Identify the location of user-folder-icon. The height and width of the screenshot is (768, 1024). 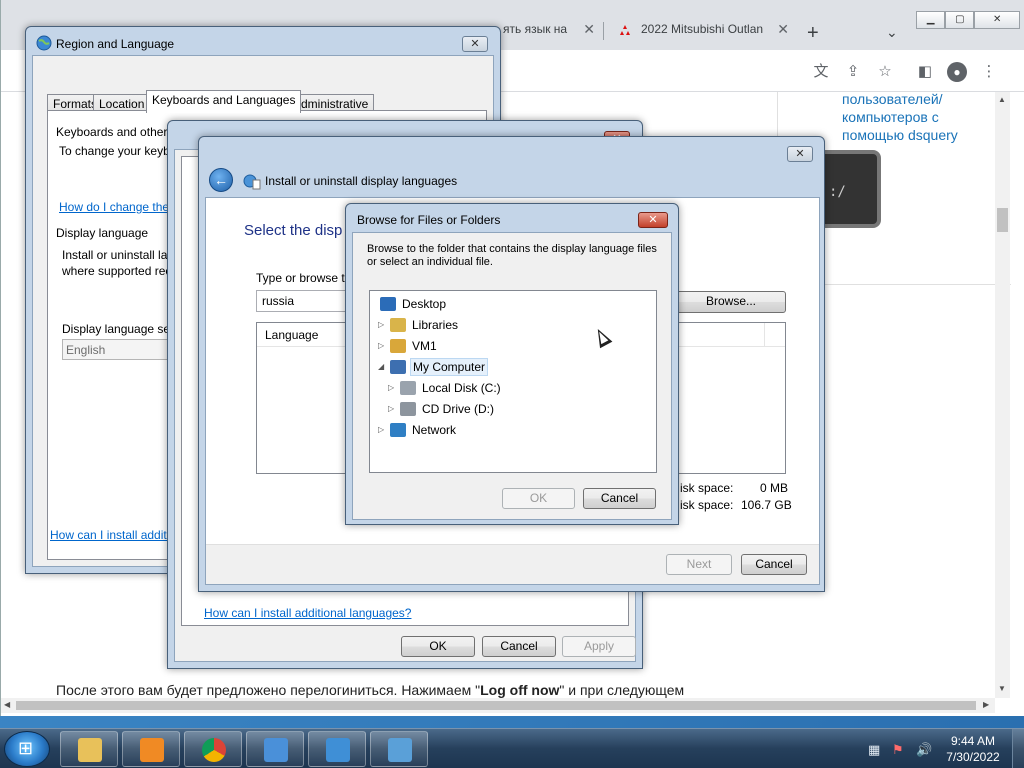
(398, 346).